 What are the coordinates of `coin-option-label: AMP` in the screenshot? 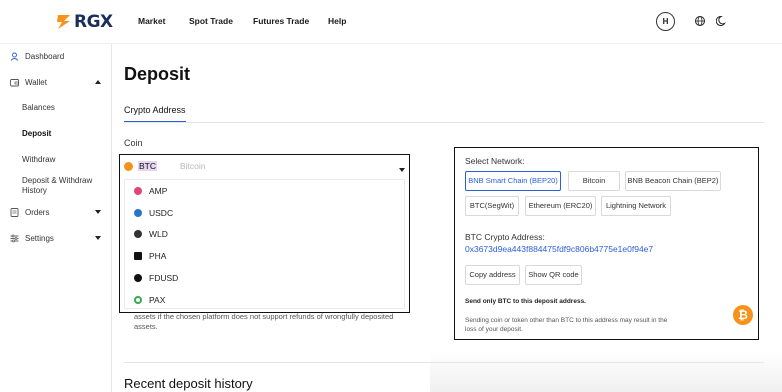 It's located at (158, 191).